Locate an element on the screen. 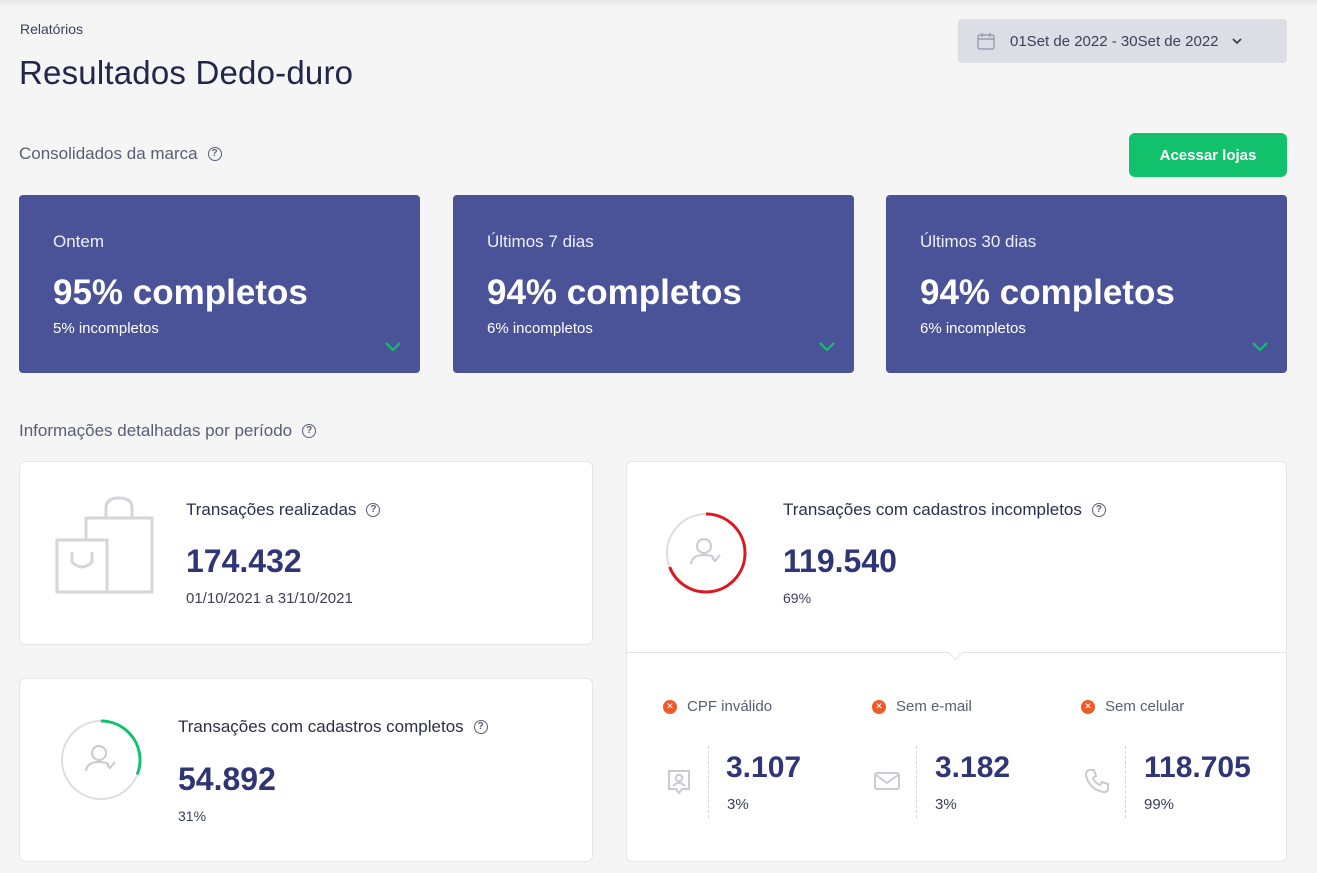 The image size is (1317, 873). complete-pct: 31% is located at coordinates (192, 816).